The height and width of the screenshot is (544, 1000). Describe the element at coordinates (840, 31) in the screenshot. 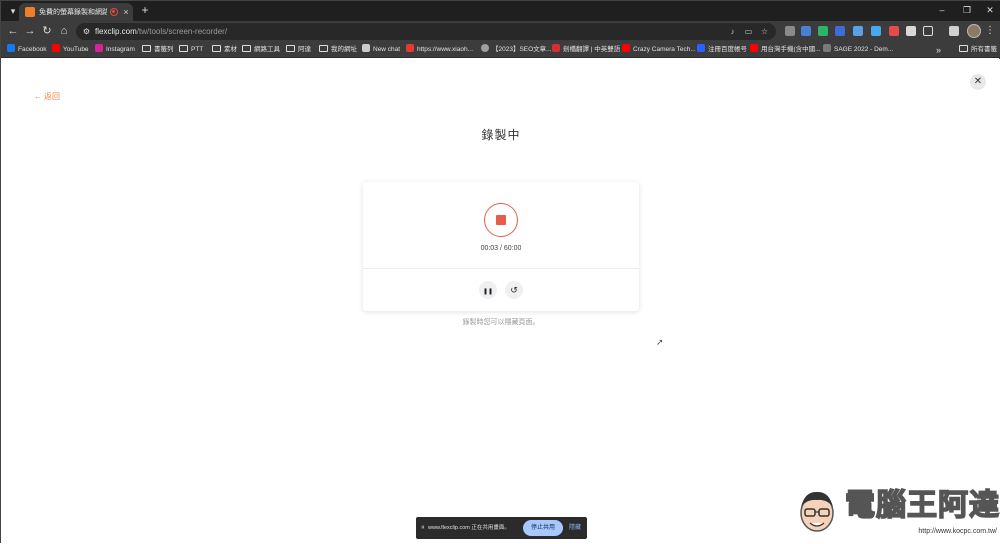

I see `extension-4-icon` at that location.